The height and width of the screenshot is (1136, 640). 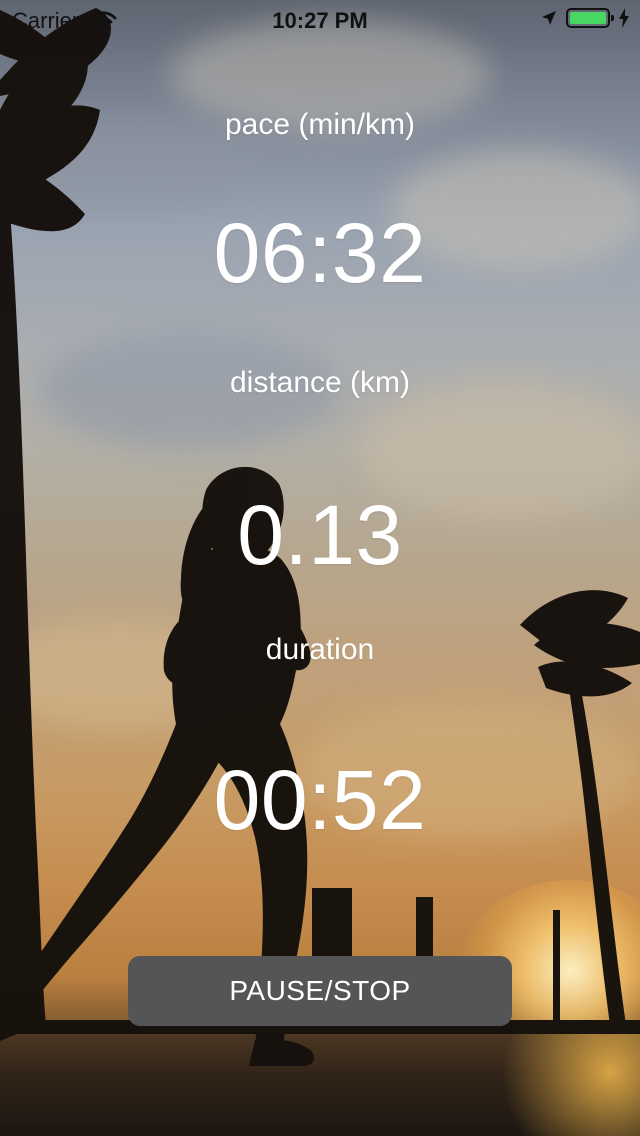 I want to click on status-right, so click(x=585, y=18).